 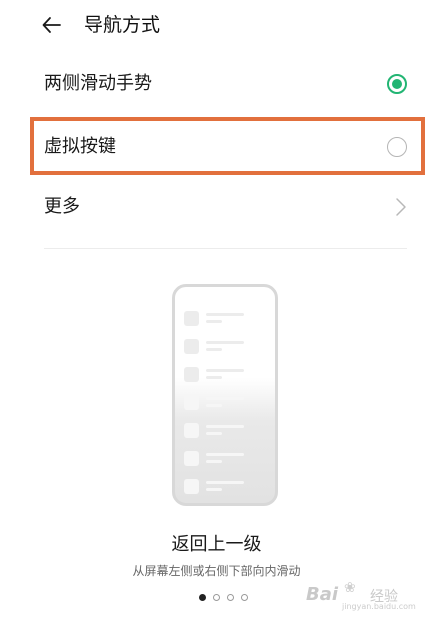 What do you see at coordinates (225, 248) in the screenshot?
I see `divider` at bounding box center [225, 248].